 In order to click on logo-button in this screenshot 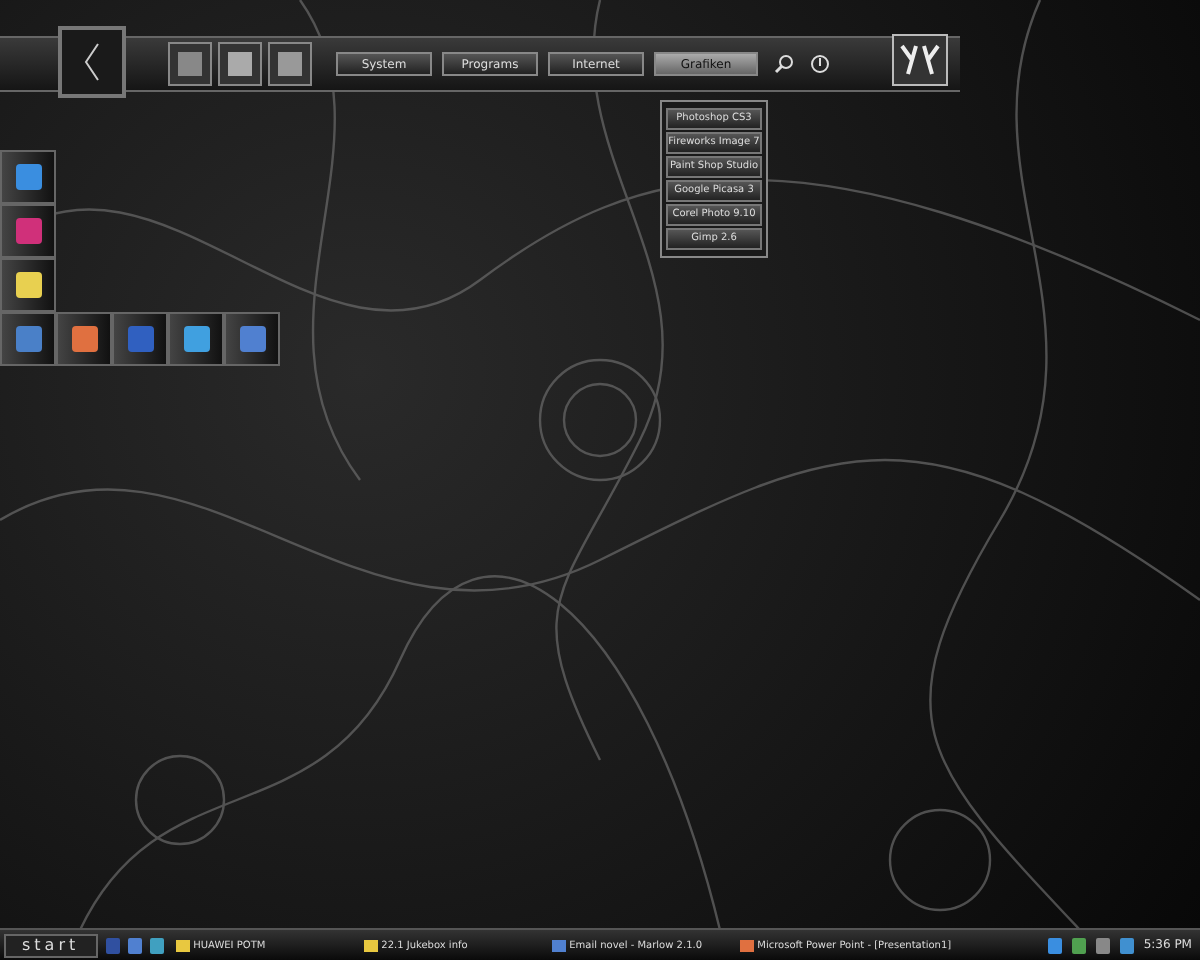, I will do `click(920, 60)`.